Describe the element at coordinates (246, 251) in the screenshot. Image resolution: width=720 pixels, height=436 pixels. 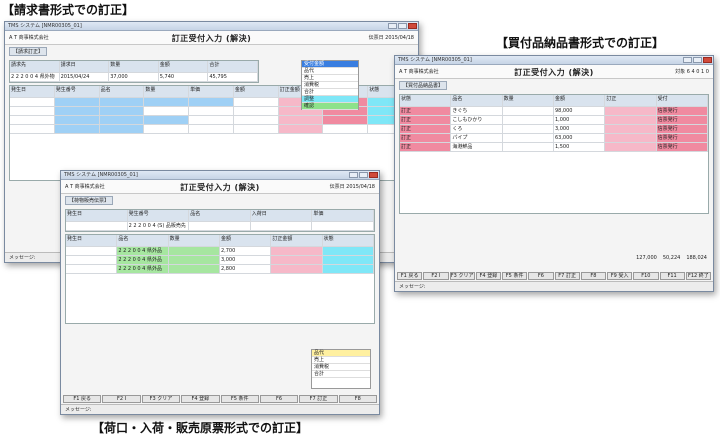
I see `row-amount: 2,700` at that location.